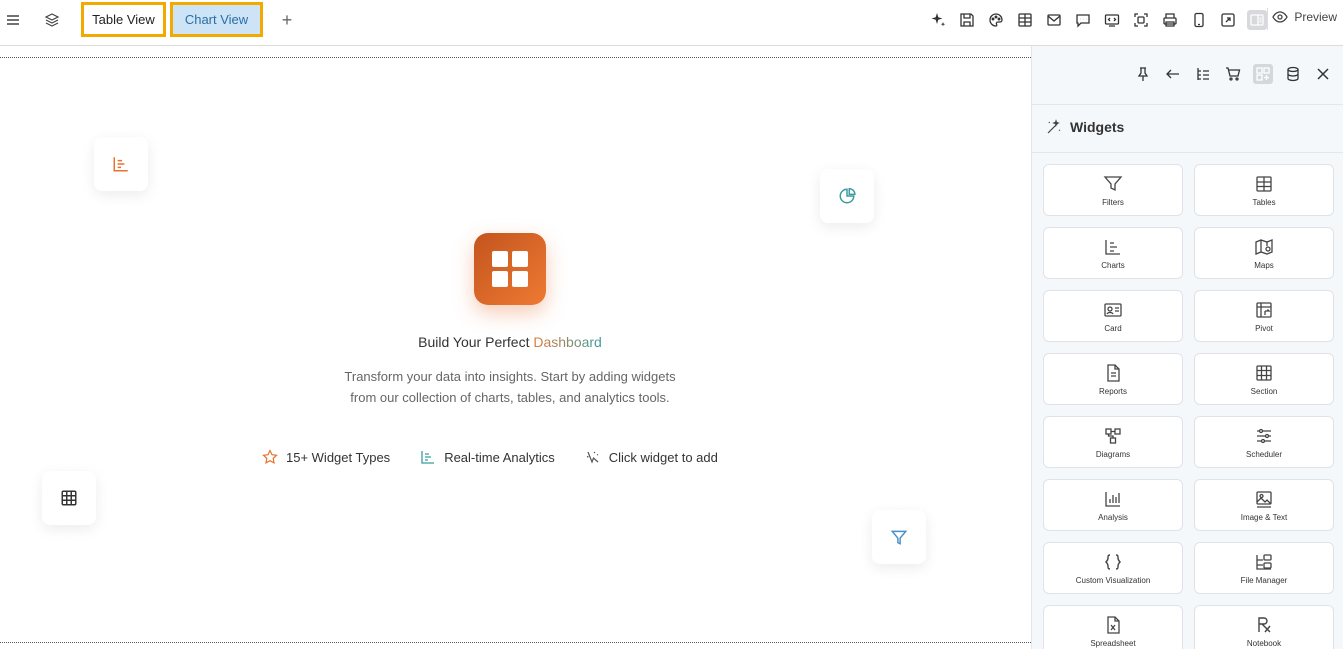  What do you see at coordinates (1112, 20) in the screenshot?
I see `embed-icon` at bounding box center [1112, 20].